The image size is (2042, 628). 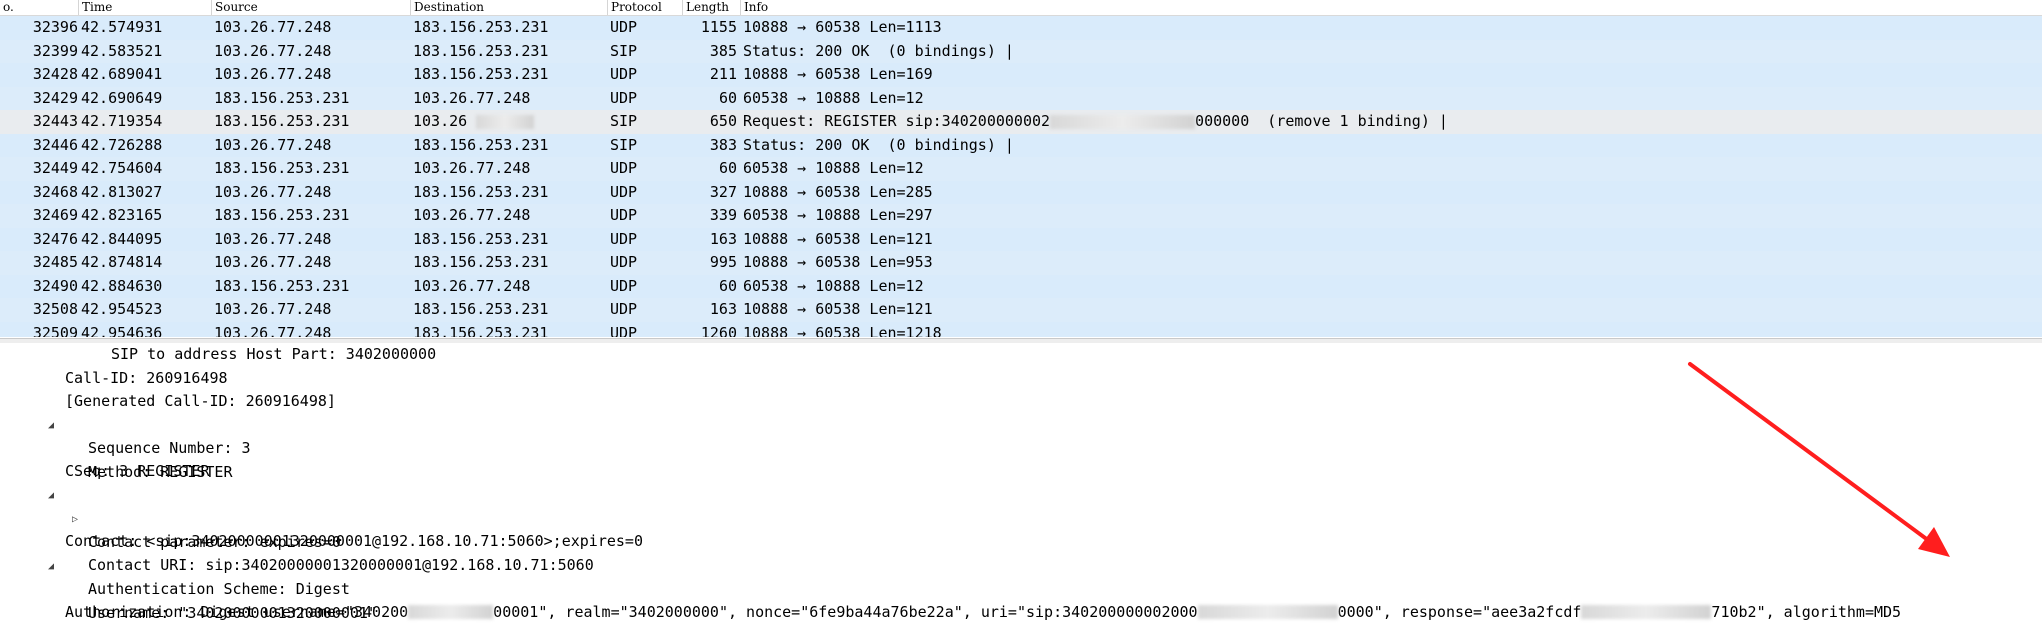 What do you see at coordinates (723, 215) in the screenshot?
I see `packet-length: 339` at bounding box center [723, 215].